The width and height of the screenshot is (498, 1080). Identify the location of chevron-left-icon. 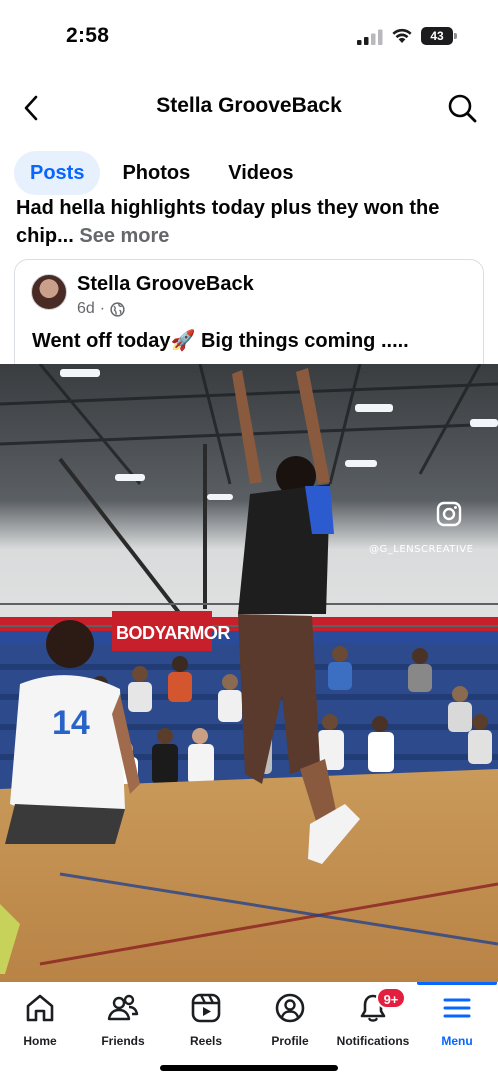
(31, 108).